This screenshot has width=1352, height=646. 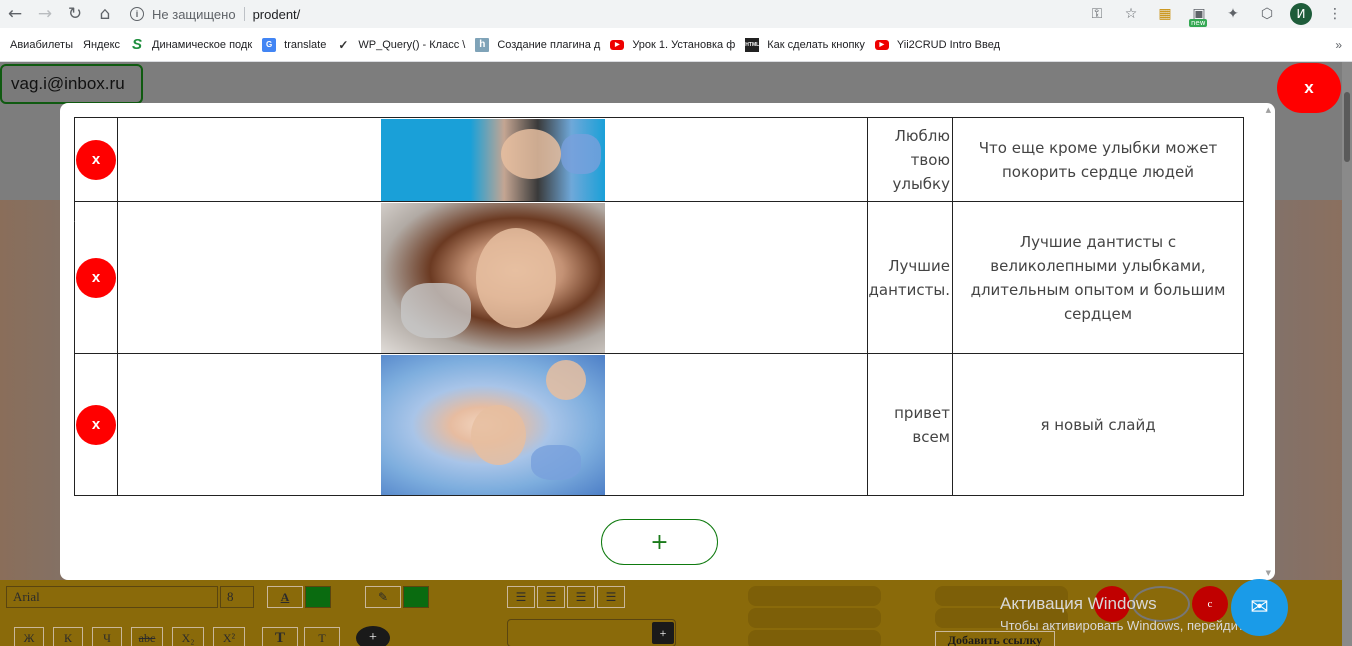 What do you see at coordinates (482, 44) in the screenshot?
I see `bookmark-h-icon: h` at bounding box center [482, 44].